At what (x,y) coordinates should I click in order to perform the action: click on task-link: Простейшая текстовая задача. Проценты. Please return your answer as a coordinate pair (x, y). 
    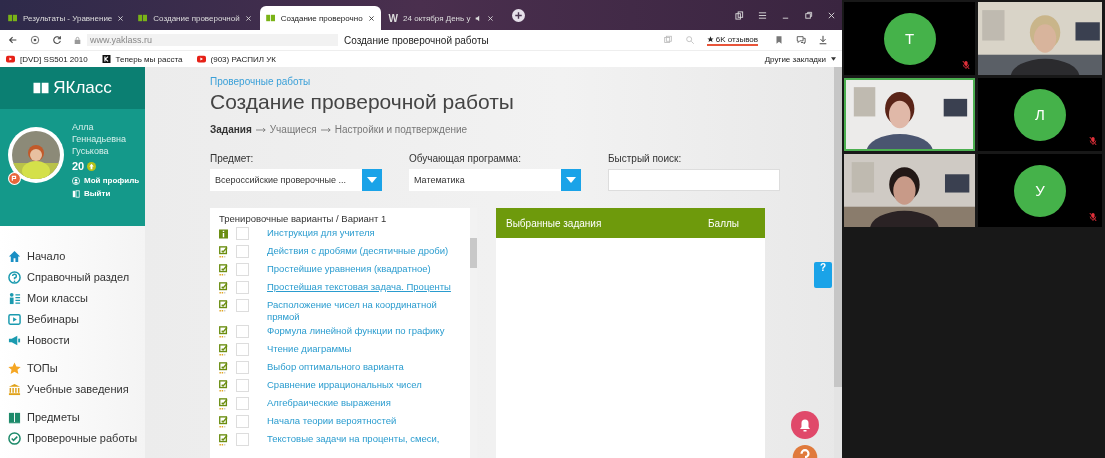
    Looking at the image, I should click on (362, 287).